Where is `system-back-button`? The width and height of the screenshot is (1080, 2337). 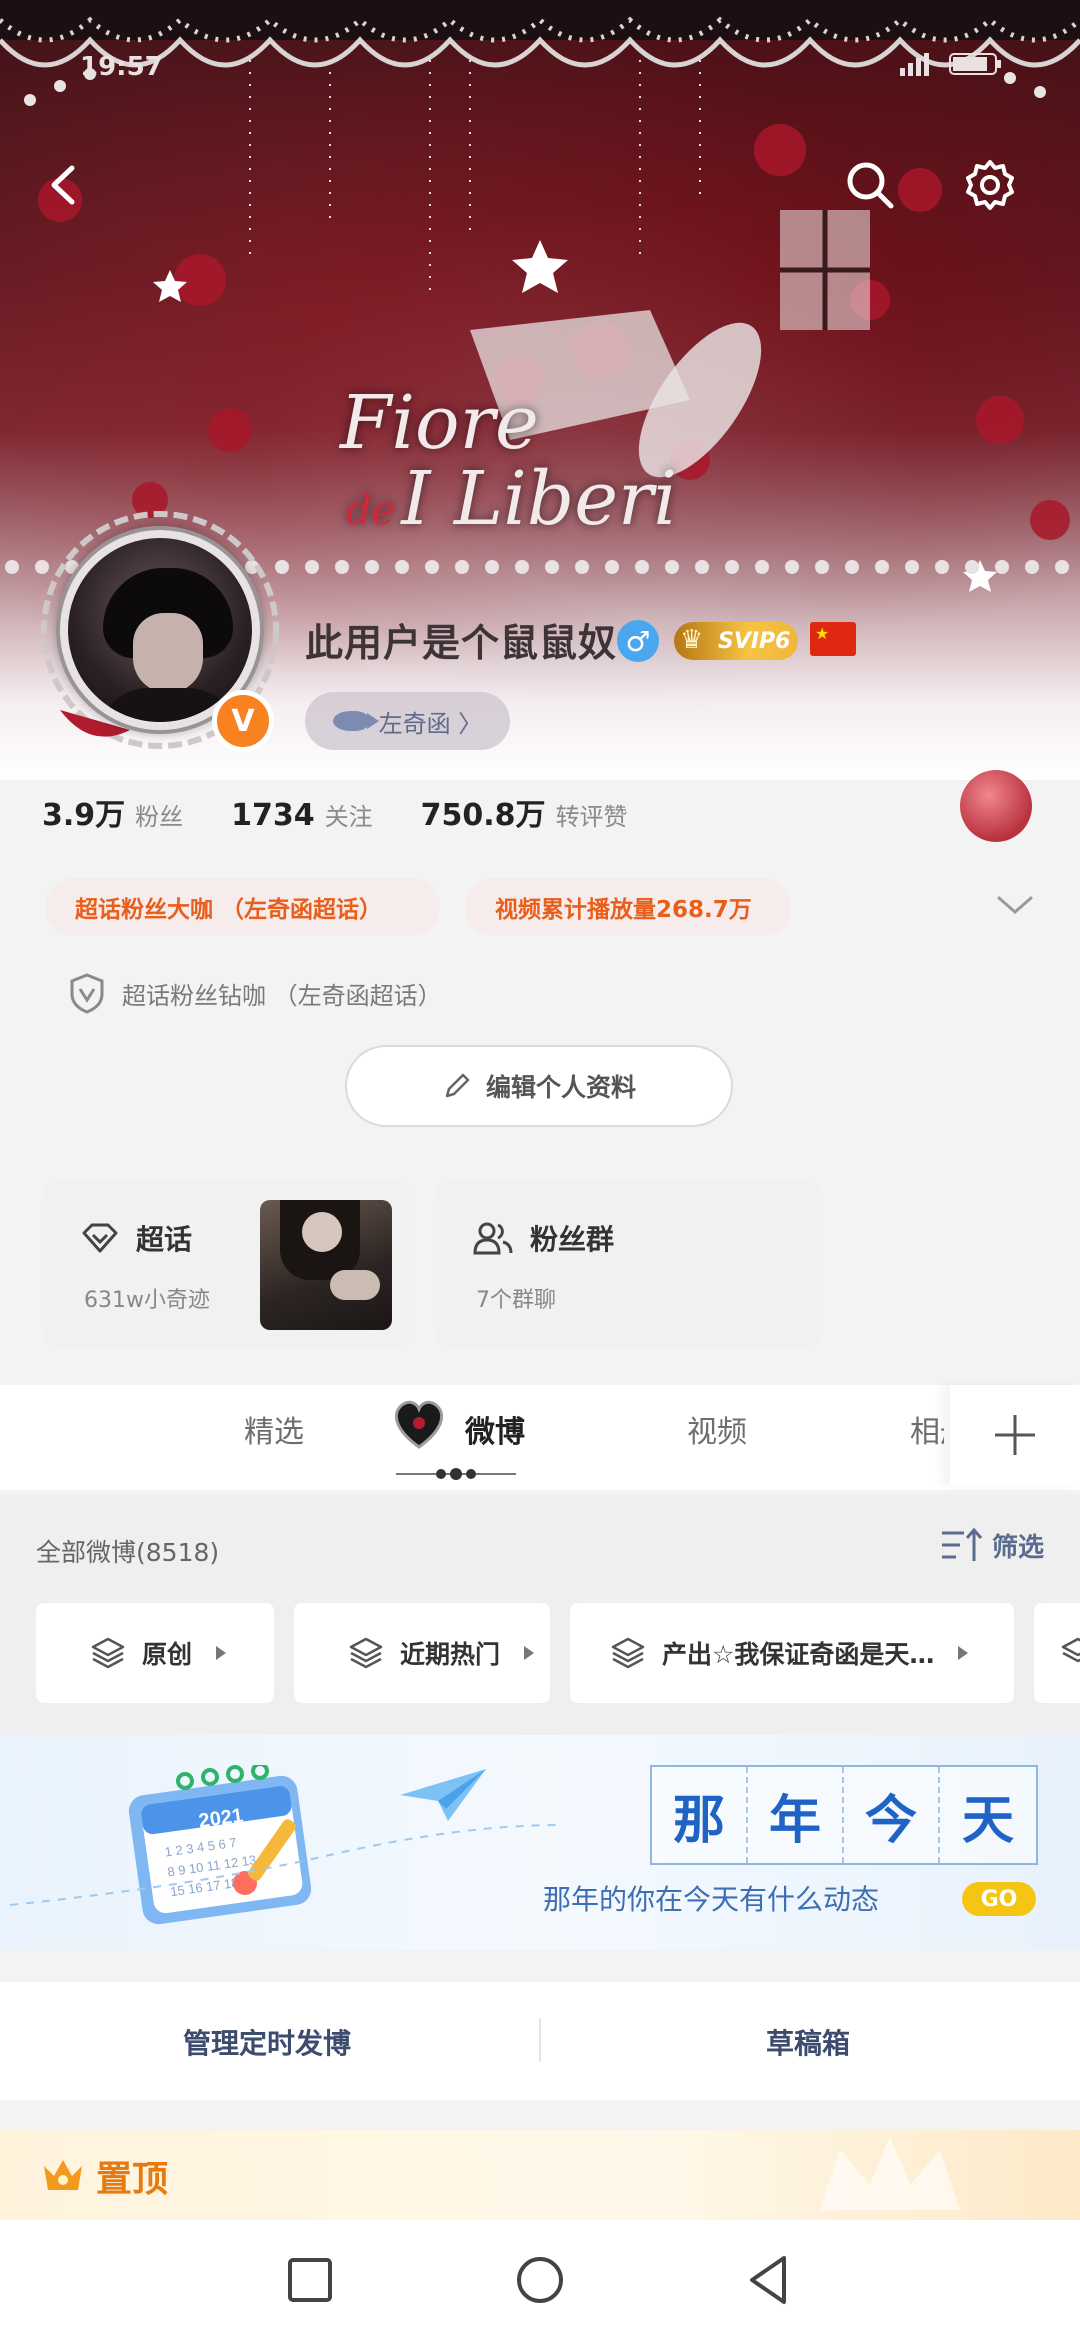 system-back-button is located at coordinates (770, 2280).